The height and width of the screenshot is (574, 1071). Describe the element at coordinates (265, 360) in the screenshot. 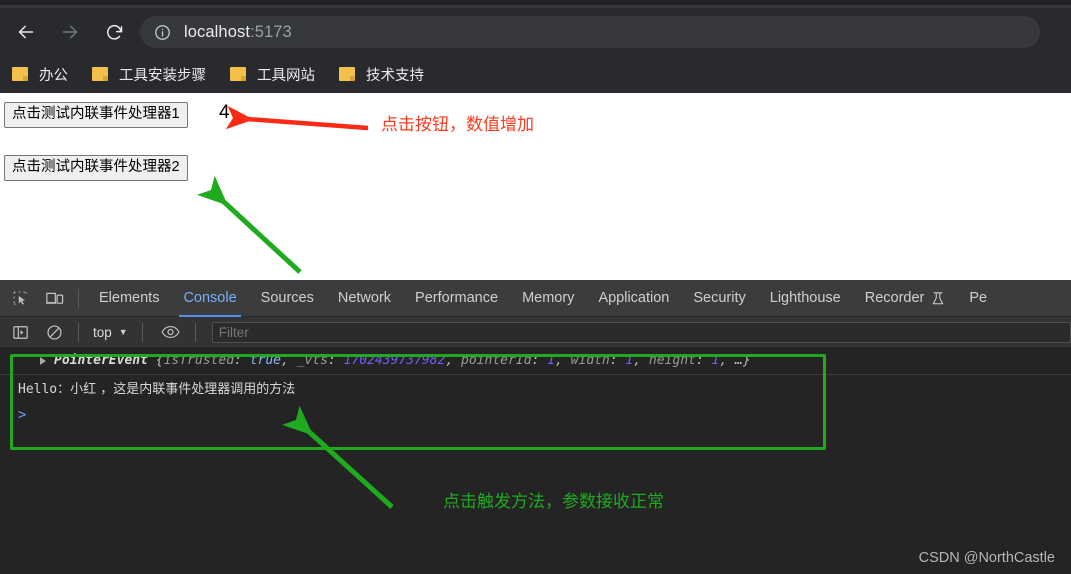

I see `prop1-value: true` at that location.